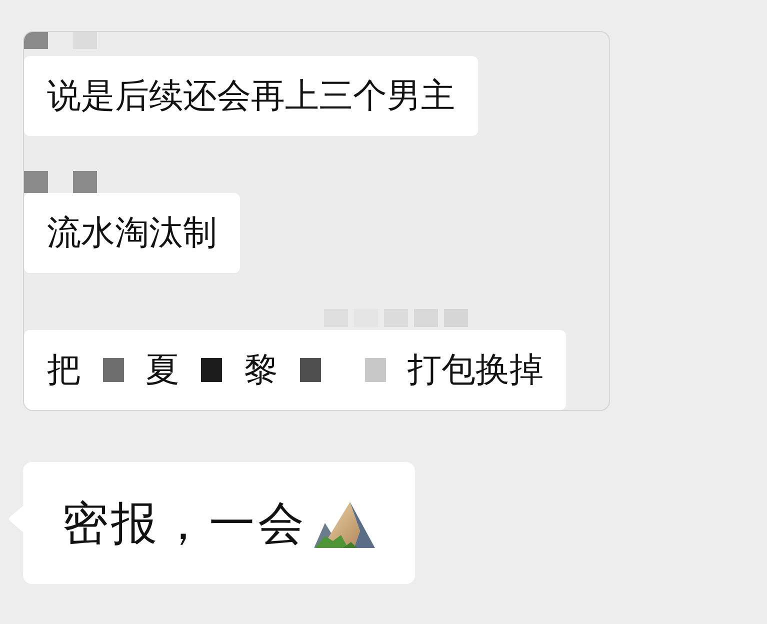  What do you see at coordinates (132, 233) in the screenshot?
I see `message-text: 流水淘汰制` at bounding box center [132, 233].